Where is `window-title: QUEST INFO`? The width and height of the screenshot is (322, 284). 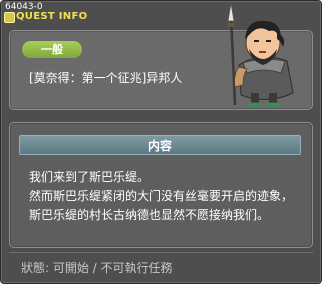
window-title: QUEST INFO is located at coordinates (52, 16).